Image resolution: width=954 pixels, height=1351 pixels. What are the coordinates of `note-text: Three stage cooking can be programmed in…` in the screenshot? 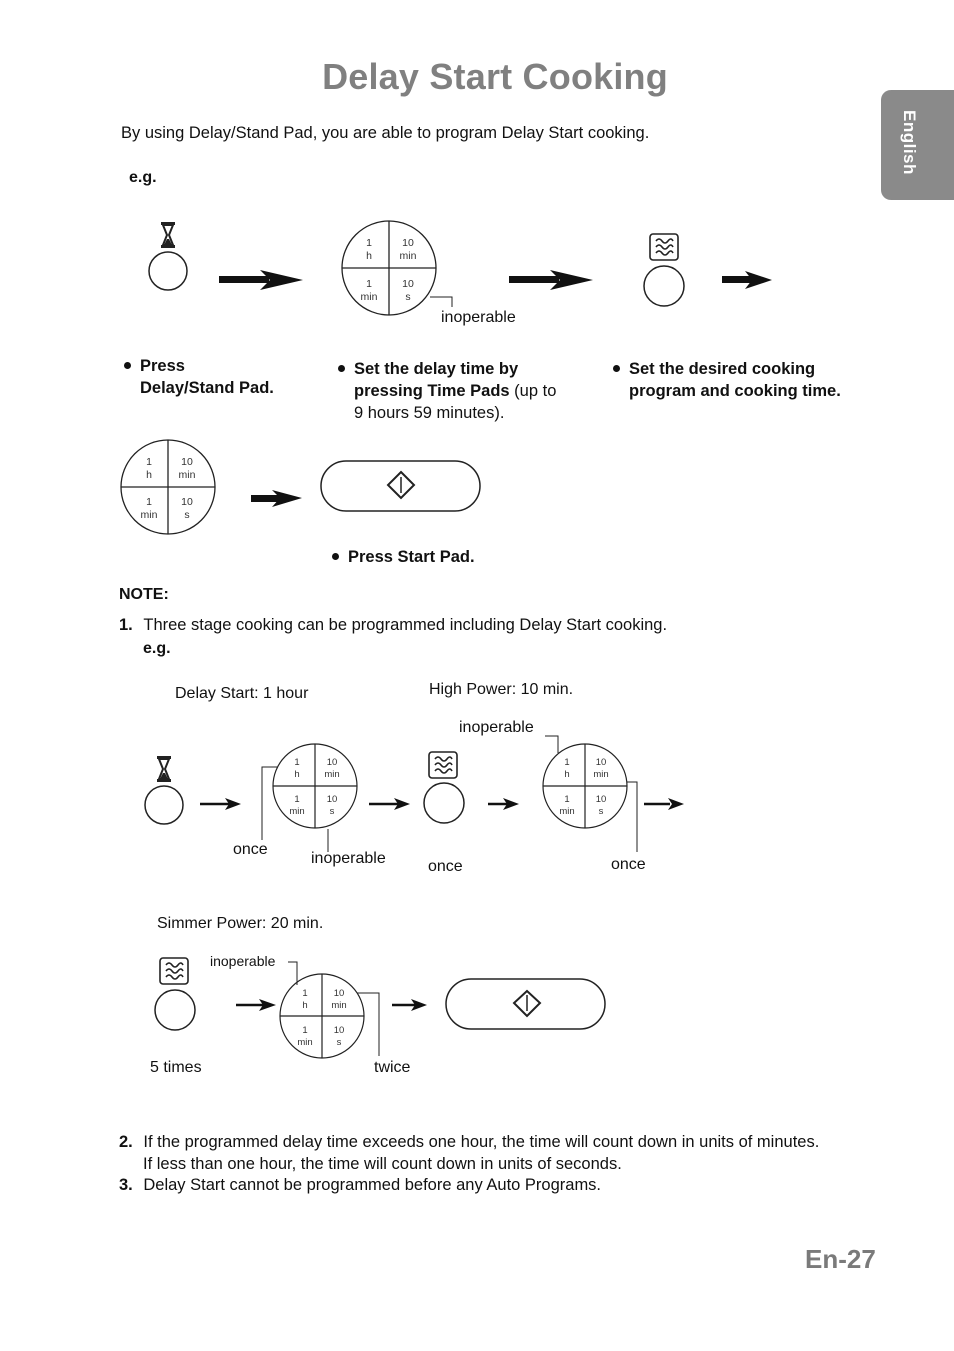 It's located at (405, 625).